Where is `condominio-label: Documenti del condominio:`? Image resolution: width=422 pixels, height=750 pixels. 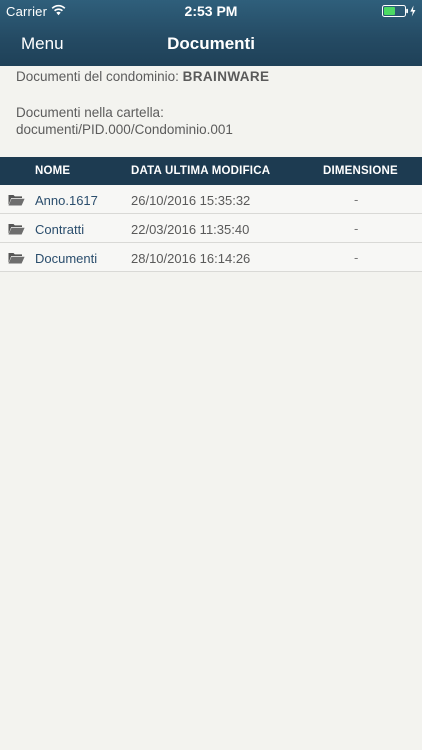
condominio-label: Documenti del condominio: is located at coordinates (97, 76).